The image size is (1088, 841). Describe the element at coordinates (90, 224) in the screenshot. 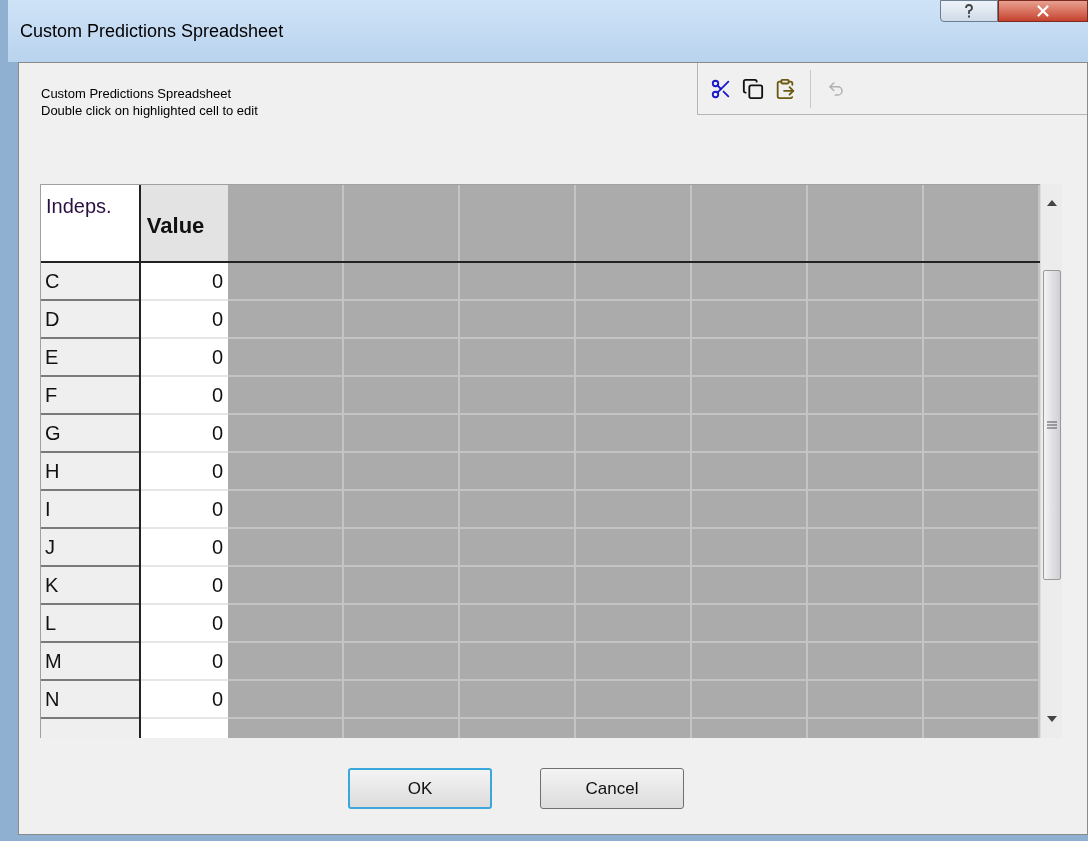

I see `column-header: Indeps.` at that location.